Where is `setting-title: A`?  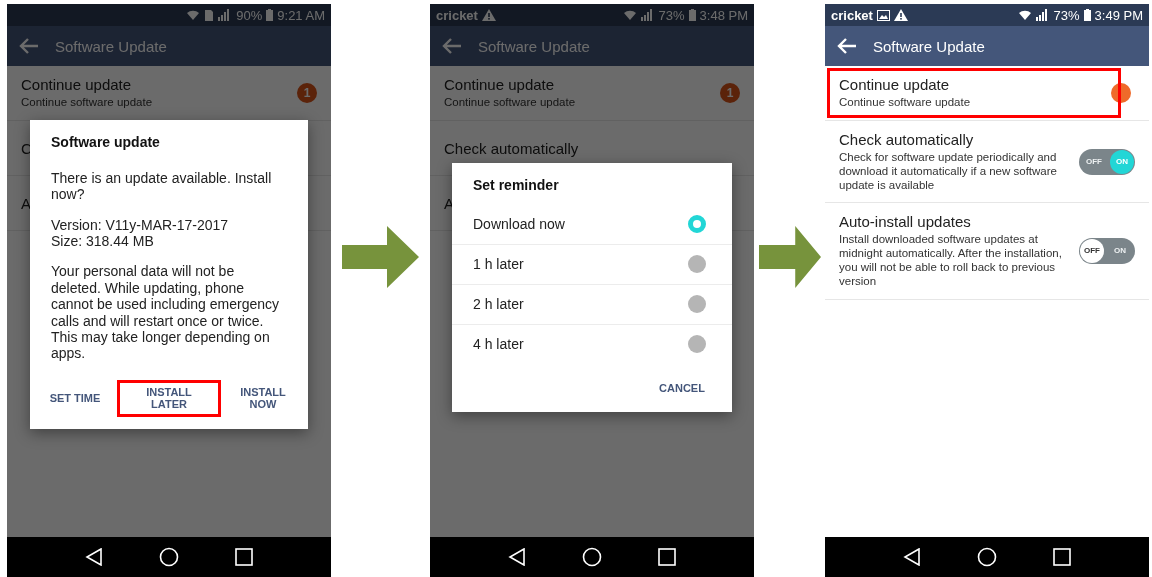 setting-title: A is located at coordinates (26, 203).